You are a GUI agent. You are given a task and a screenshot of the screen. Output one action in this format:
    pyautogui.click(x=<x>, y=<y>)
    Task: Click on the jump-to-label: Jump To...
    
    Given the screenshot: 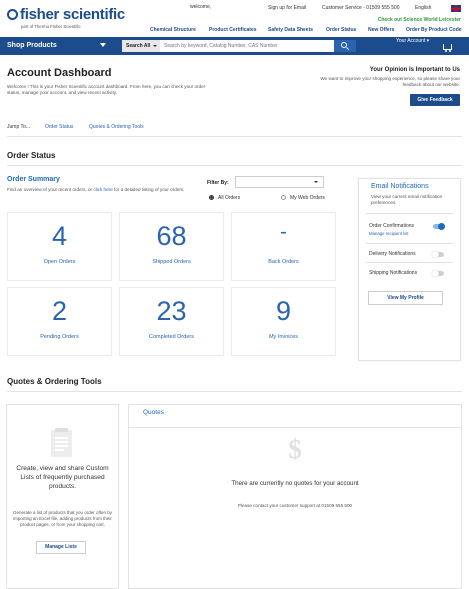 What is the action you would take?
    pyautogui.click(x=18, y=127)
    